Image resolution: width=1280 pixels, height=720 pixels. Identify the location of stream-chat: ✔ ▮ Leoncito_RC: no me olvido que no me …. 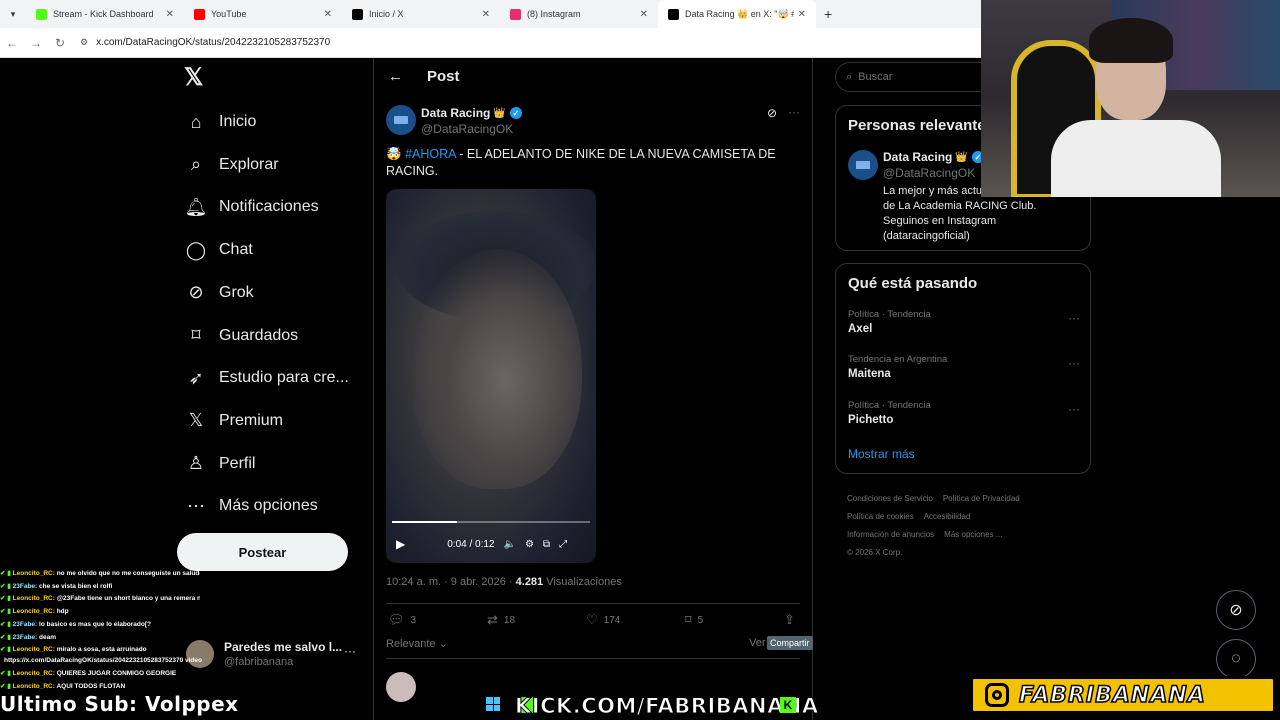
(100, 630).